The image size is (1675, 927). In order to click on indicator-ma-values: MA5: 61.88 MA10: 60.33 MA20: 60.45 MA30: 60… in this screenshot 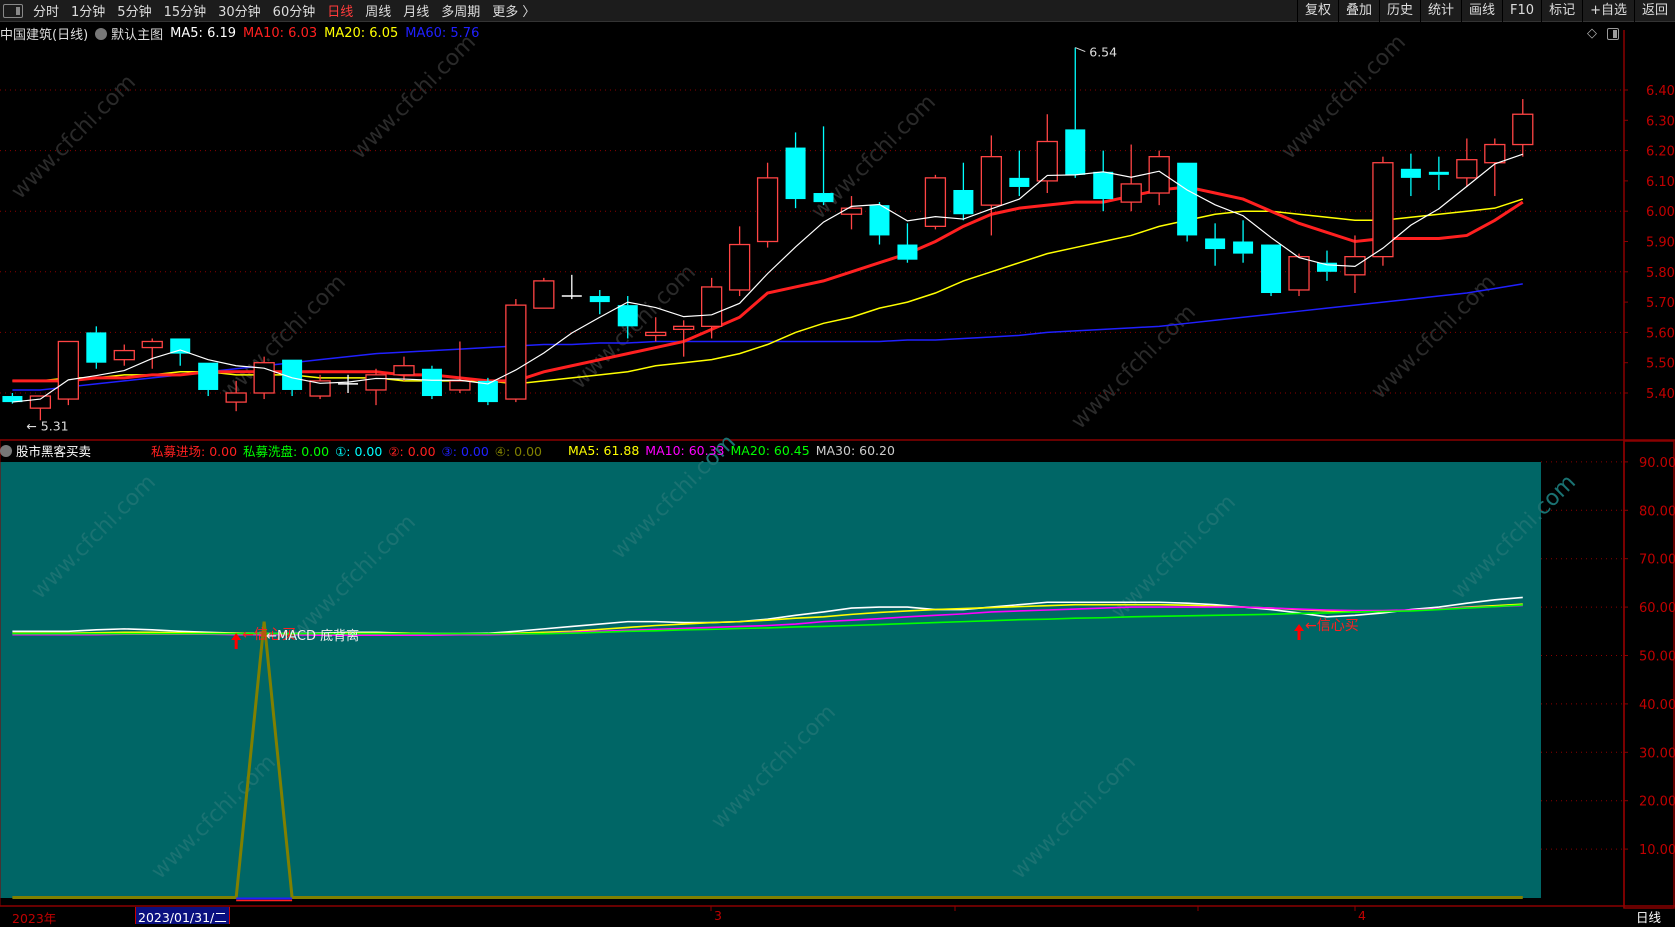, I will do `click(734, 450)`.